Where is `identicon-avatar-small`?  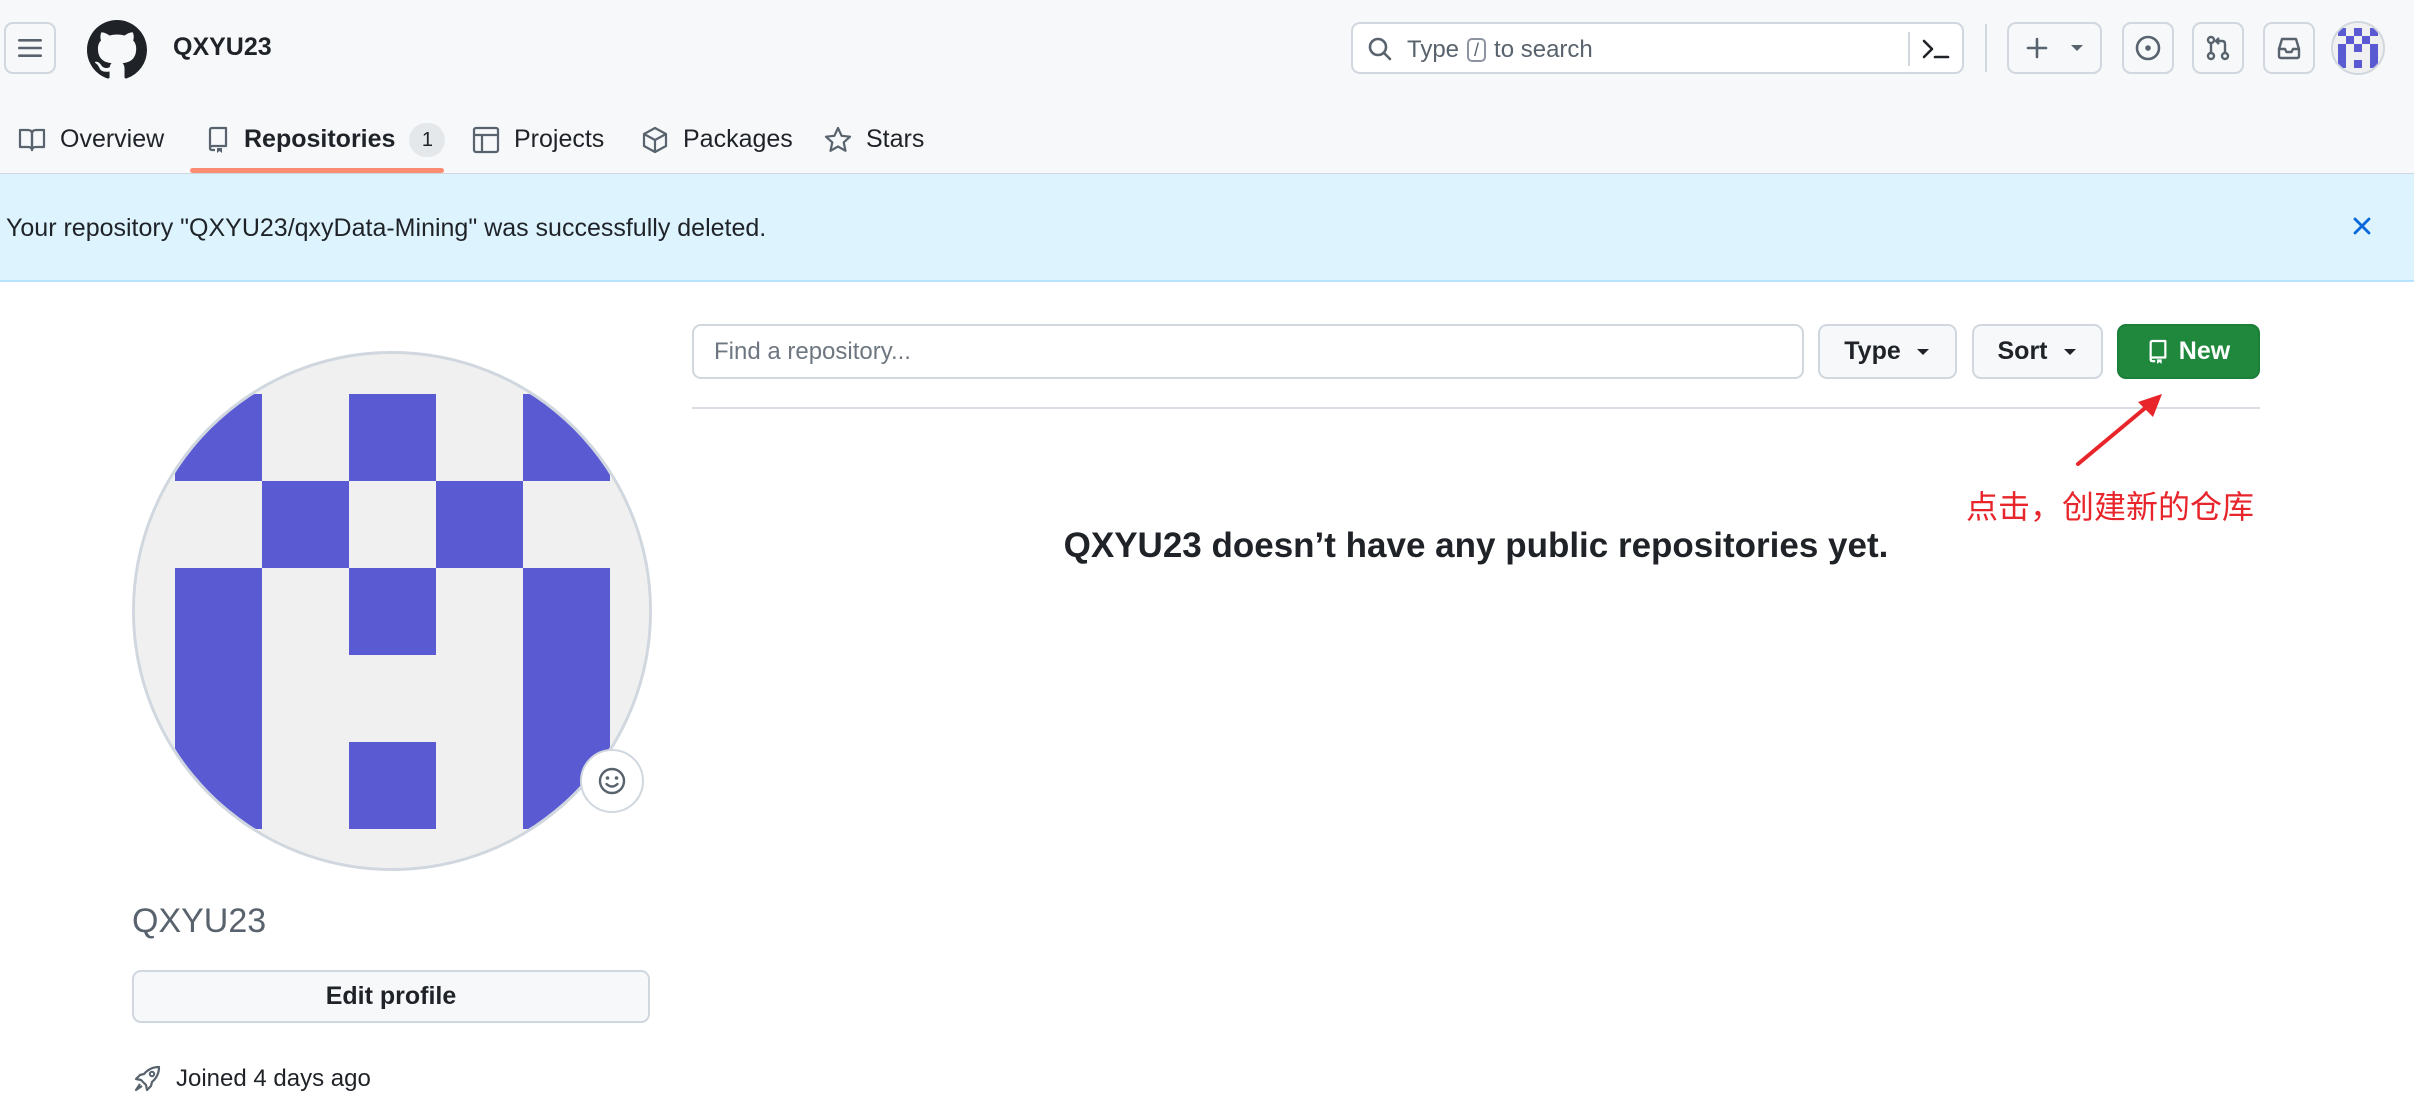 identicon-avatar-small is located at coordinates (2358, 48).